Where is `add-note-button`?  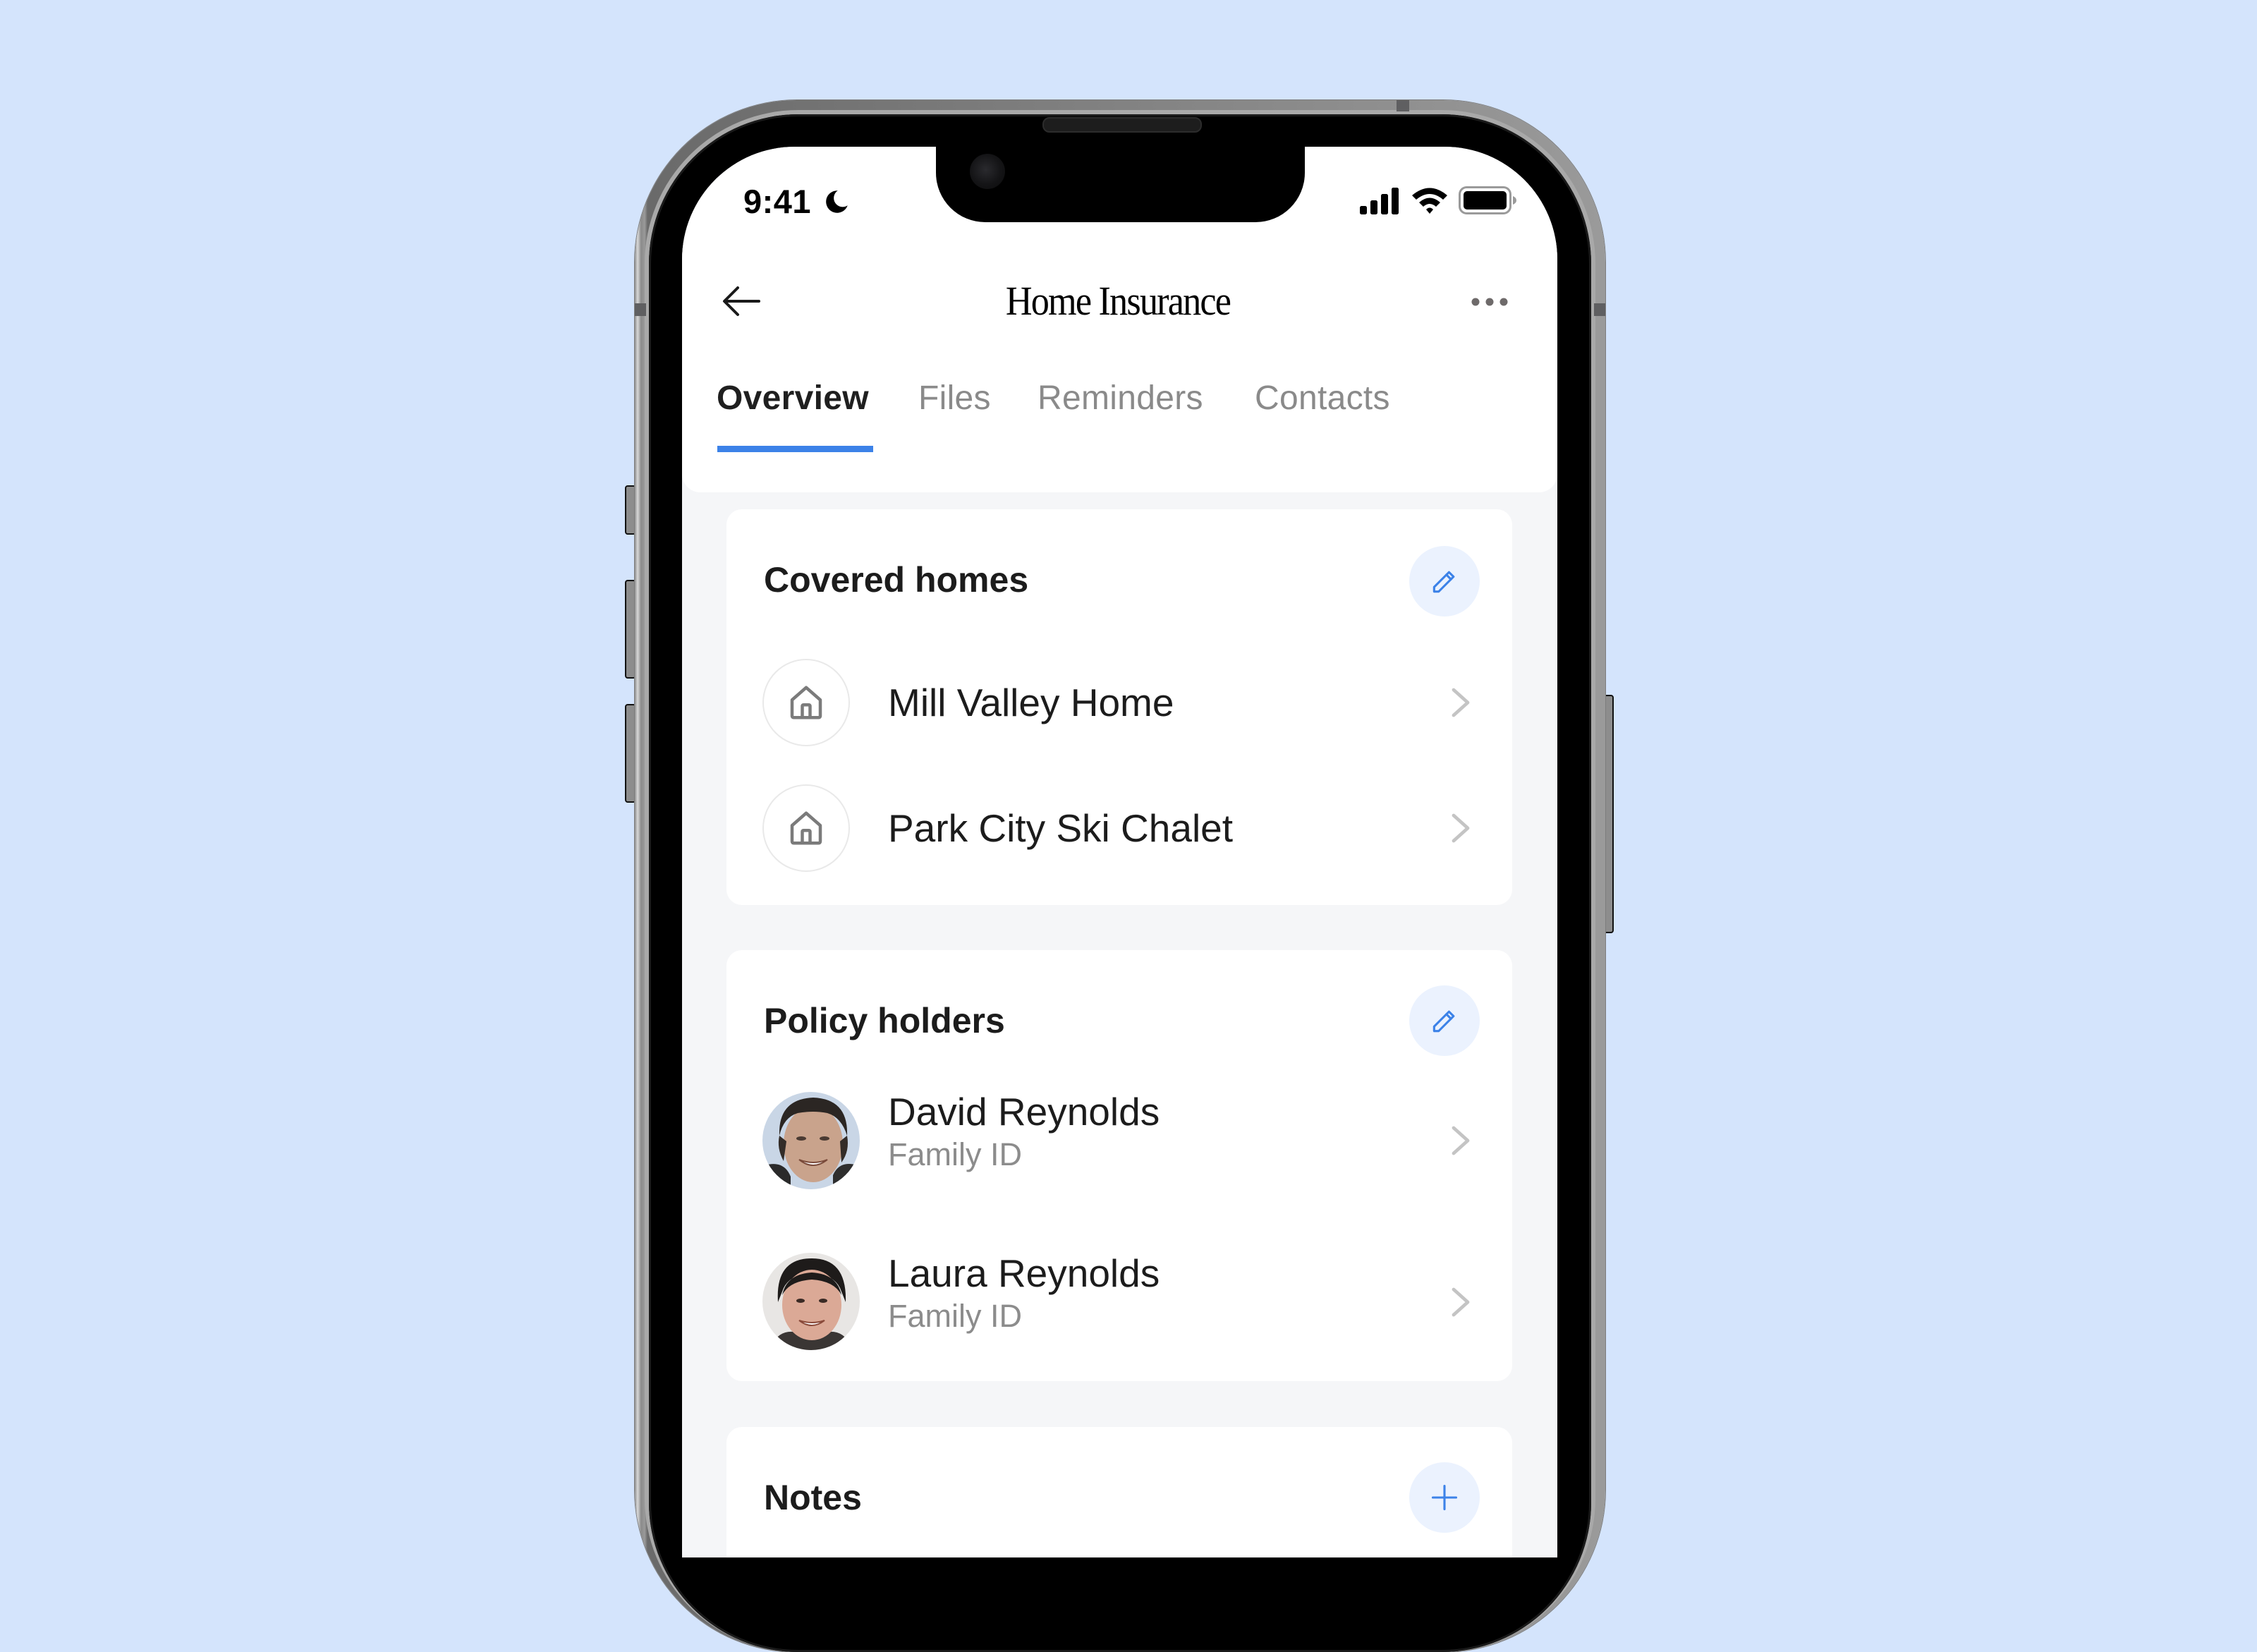
add-note-button is located at coordinates (1444, 1497).